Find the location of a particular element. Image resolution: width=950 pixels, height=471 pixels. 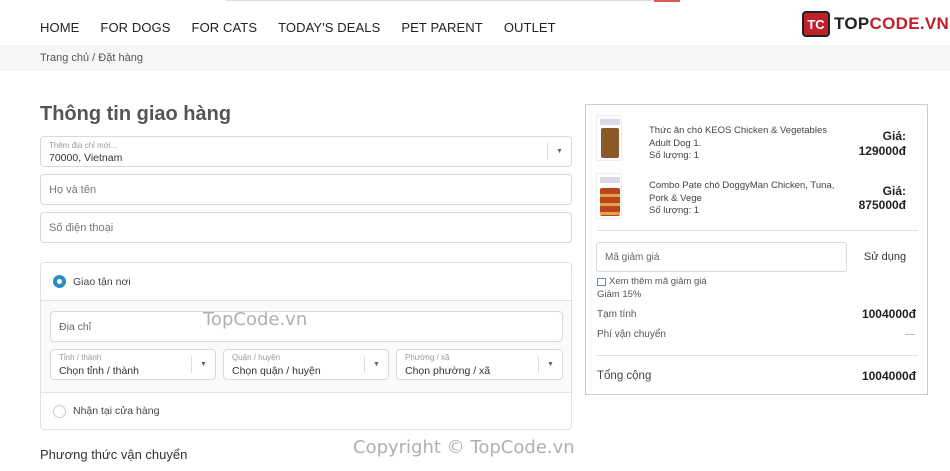

logo-text-suffix: CODE.VN is located at coordinates (909, 23).